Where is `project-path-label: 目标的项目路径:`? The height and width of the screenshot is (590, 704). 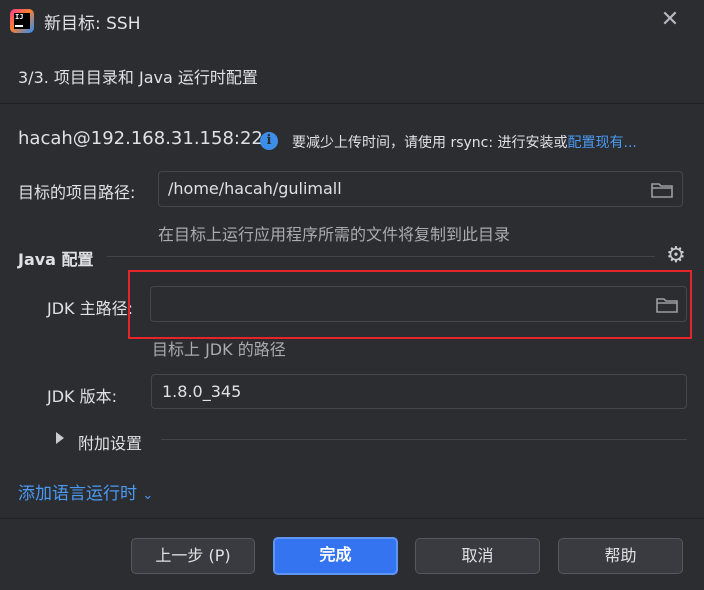
project-path-label: 目标的项目路径: is located at coordinates (77, 192).